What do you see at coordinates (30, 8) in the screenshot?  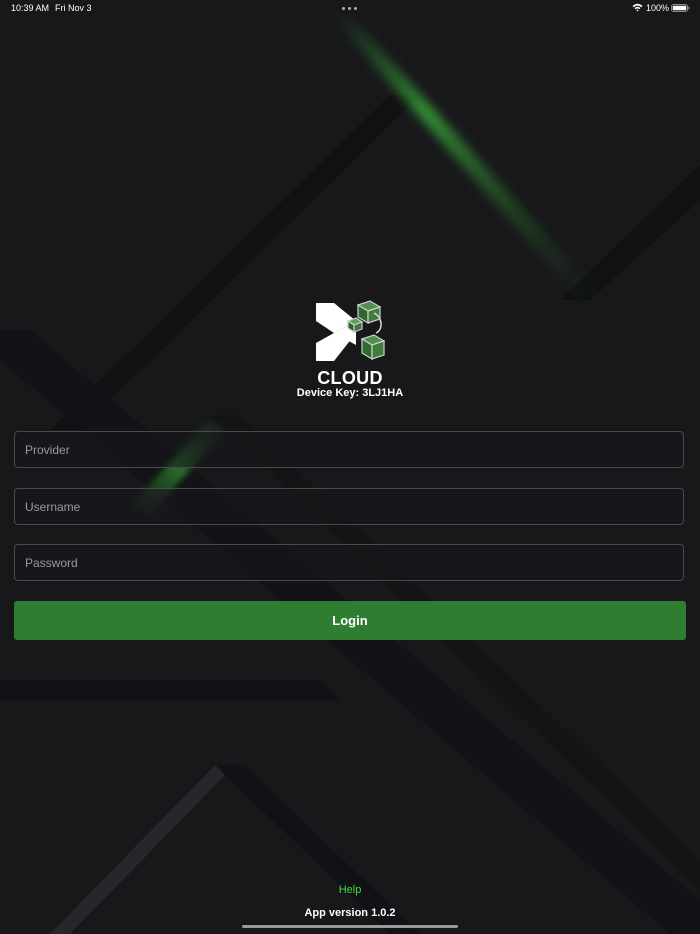 I see `status-time: 10:39 AM` at bounding box center [30, 8].